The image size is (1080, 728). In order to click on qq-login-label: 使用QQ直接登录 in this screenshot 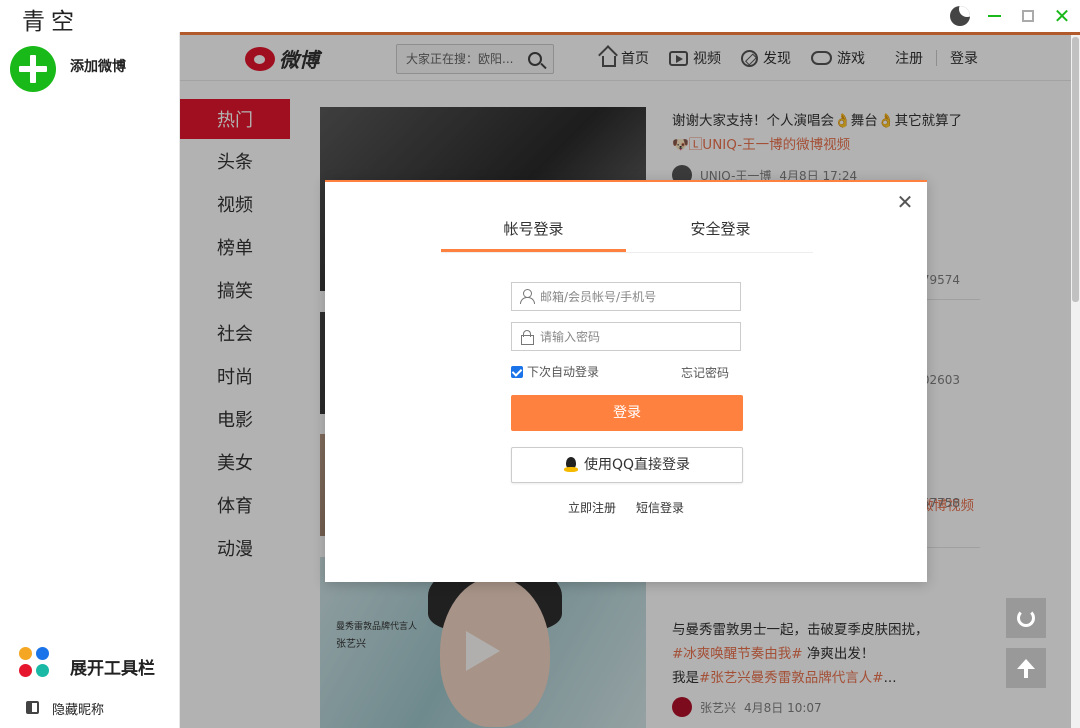, I will do `click(637, 465)`.